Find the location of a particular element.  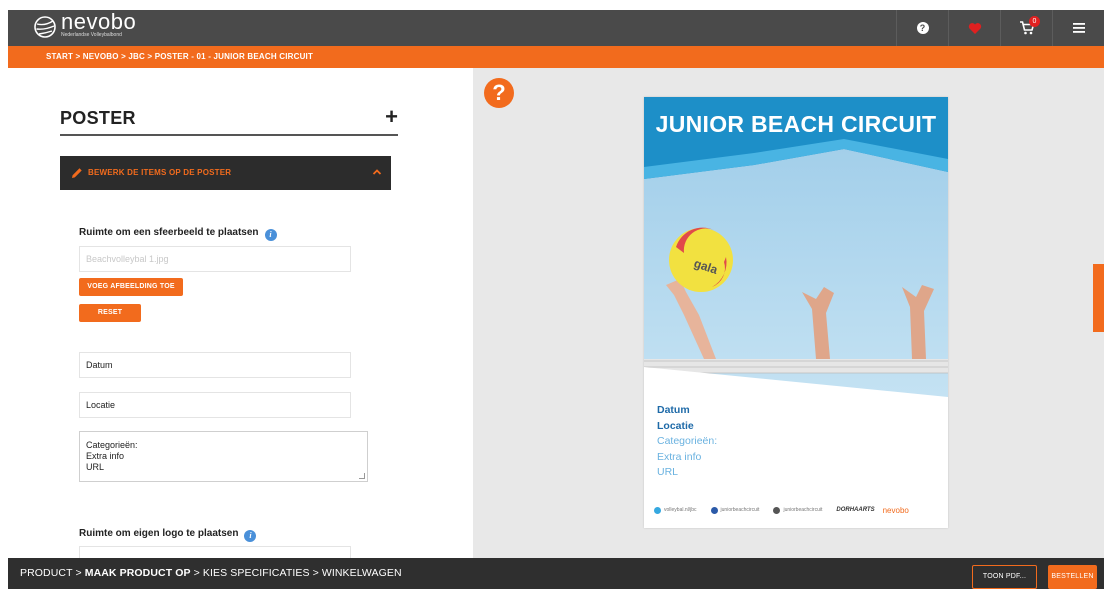

nevobo-logo: nevobo Nederlandse Volleybalbond is located at coordinates (85, 24).